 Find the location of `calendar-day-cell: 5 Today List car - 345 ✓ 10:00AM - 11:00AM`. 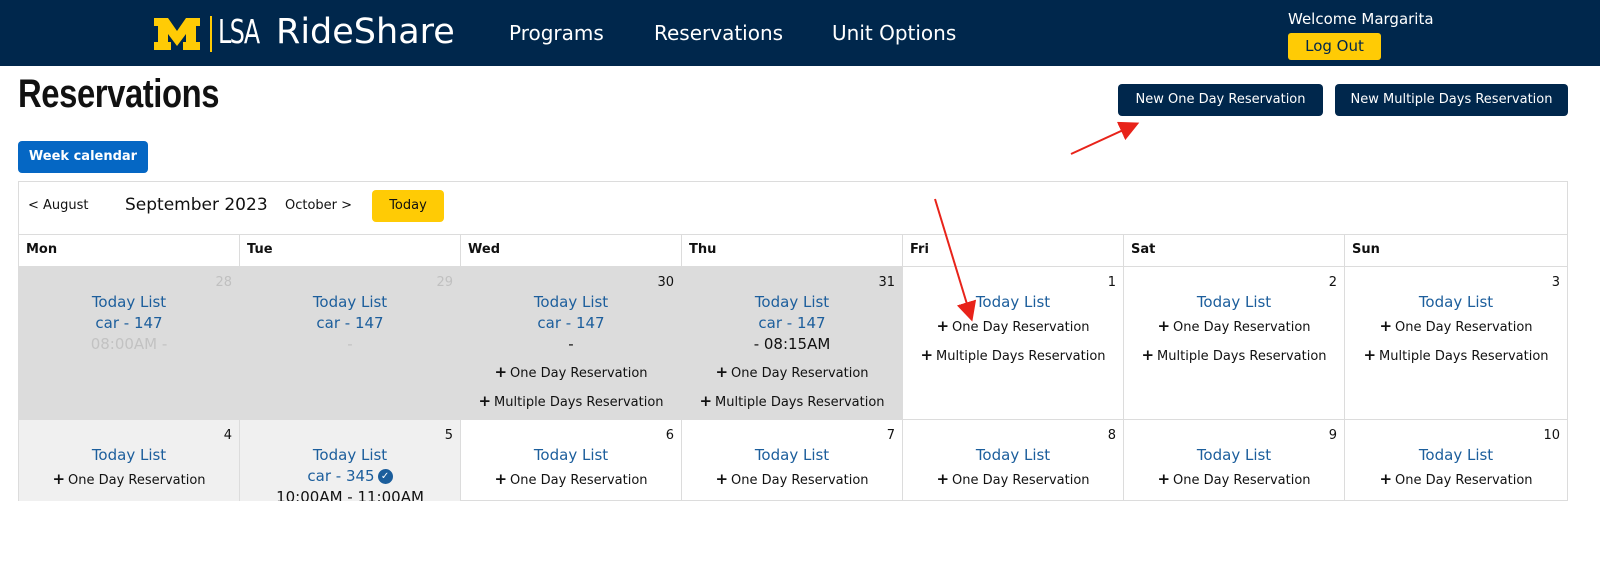

calendar-day-cell: 5 Today List car - 345 ✓ 10:00AM - 11:00AM is located at coordinates (350, 460).